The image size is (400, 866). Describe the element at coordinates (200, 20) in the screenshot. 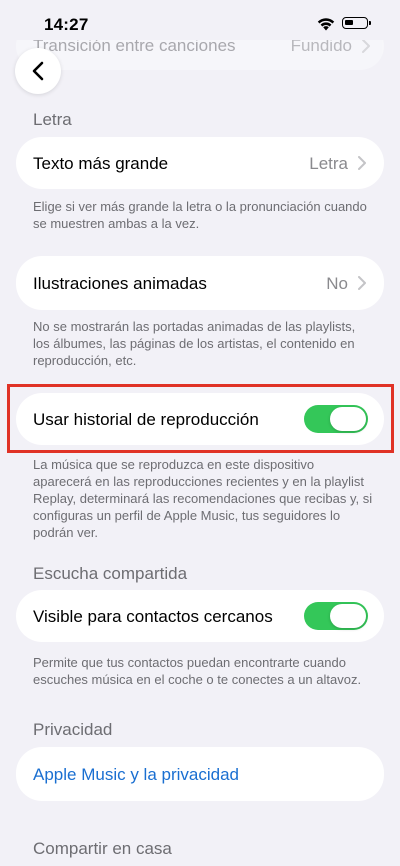

I see `status-bar: 14:27` at that location.